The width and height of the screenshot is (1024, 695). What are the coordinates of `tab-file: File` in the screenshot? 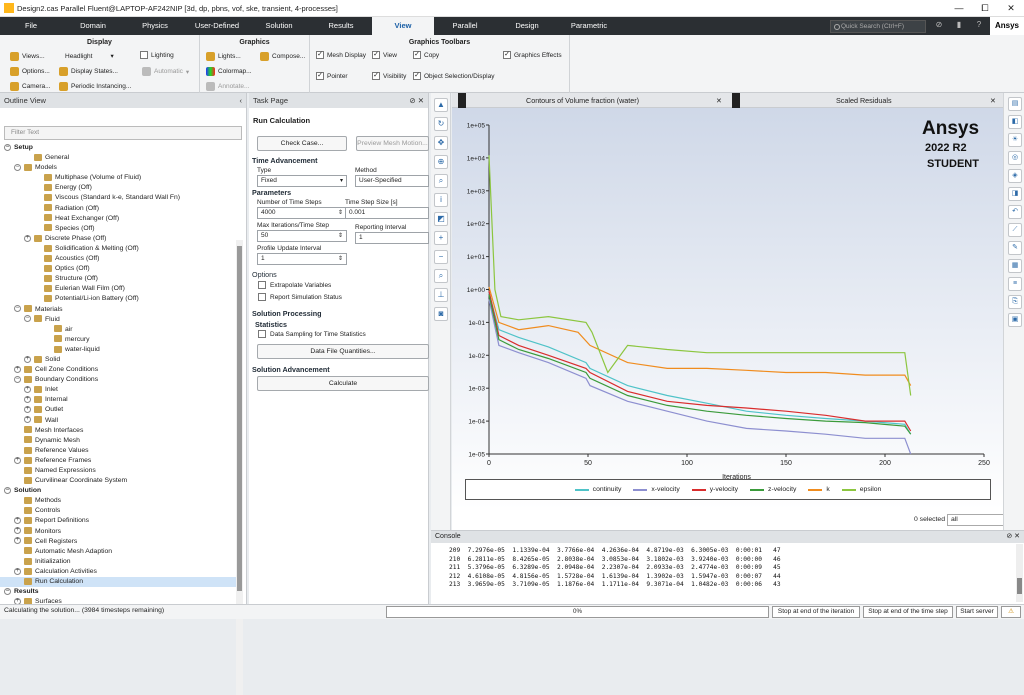 It's located at (31, 26).